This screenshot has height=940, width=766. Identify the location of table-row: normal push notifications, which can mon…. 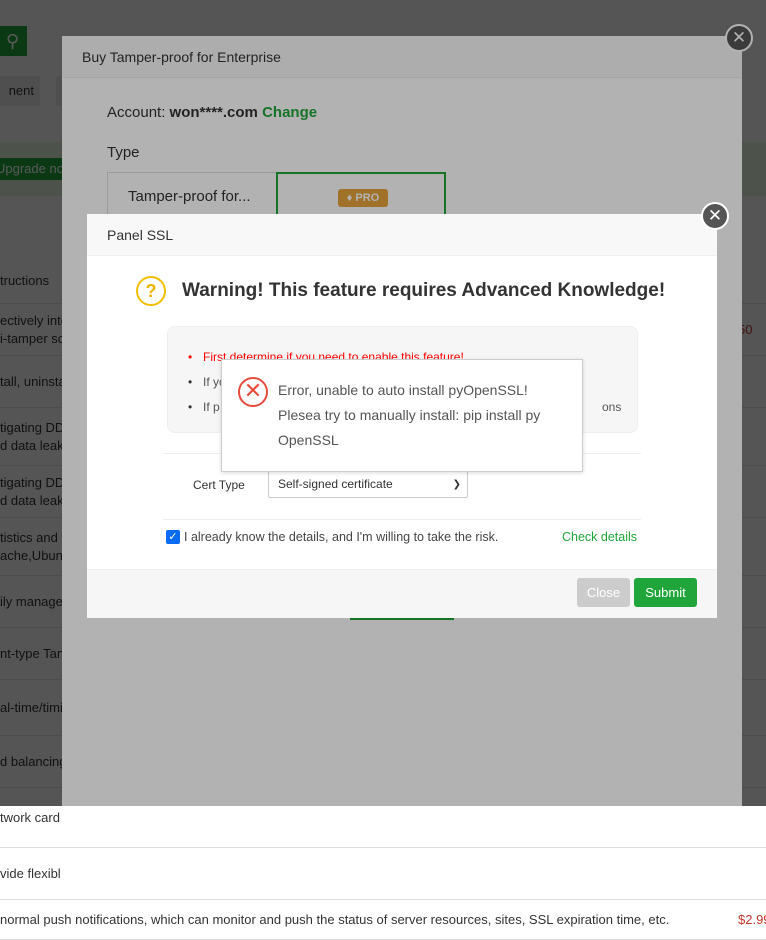
(383, 920).